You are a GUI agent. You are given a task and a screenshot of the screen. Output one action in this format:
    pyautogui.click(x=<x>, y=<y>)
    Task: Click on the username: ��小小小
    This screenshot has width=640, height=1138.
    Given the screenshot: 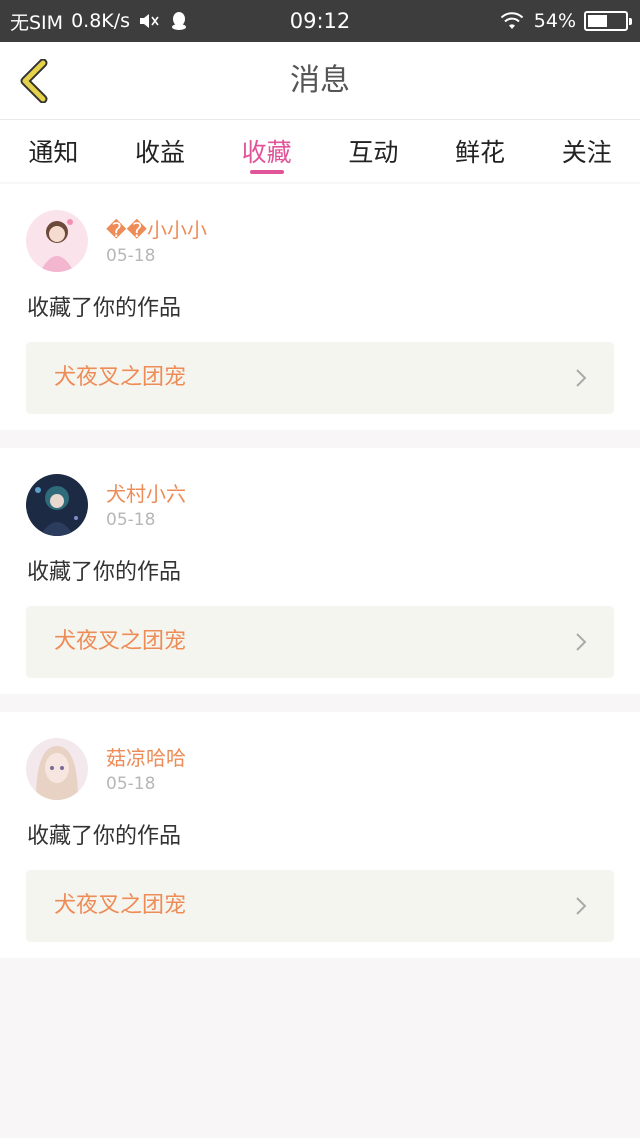 What is the action you would take?
    pyautogui.click(x=156, y=228)
    